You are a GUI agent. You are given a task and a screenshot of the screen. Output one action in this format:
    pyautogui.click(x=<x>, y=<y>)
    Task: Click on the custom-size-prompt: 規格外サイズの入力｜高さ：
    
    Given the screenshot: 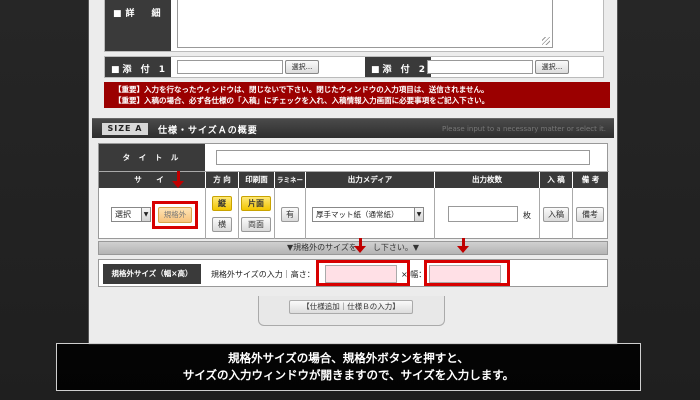 What is the action you would take?
    pyautogui.click(x=263, y=274)
    